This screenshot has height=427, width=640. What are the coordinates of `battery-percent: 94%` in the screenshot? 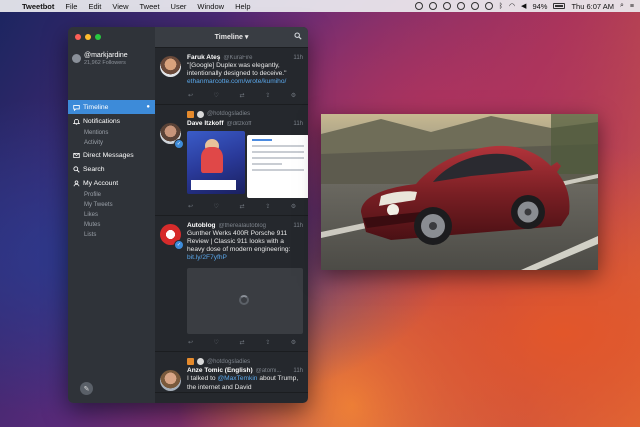 It's located at (539, 6).